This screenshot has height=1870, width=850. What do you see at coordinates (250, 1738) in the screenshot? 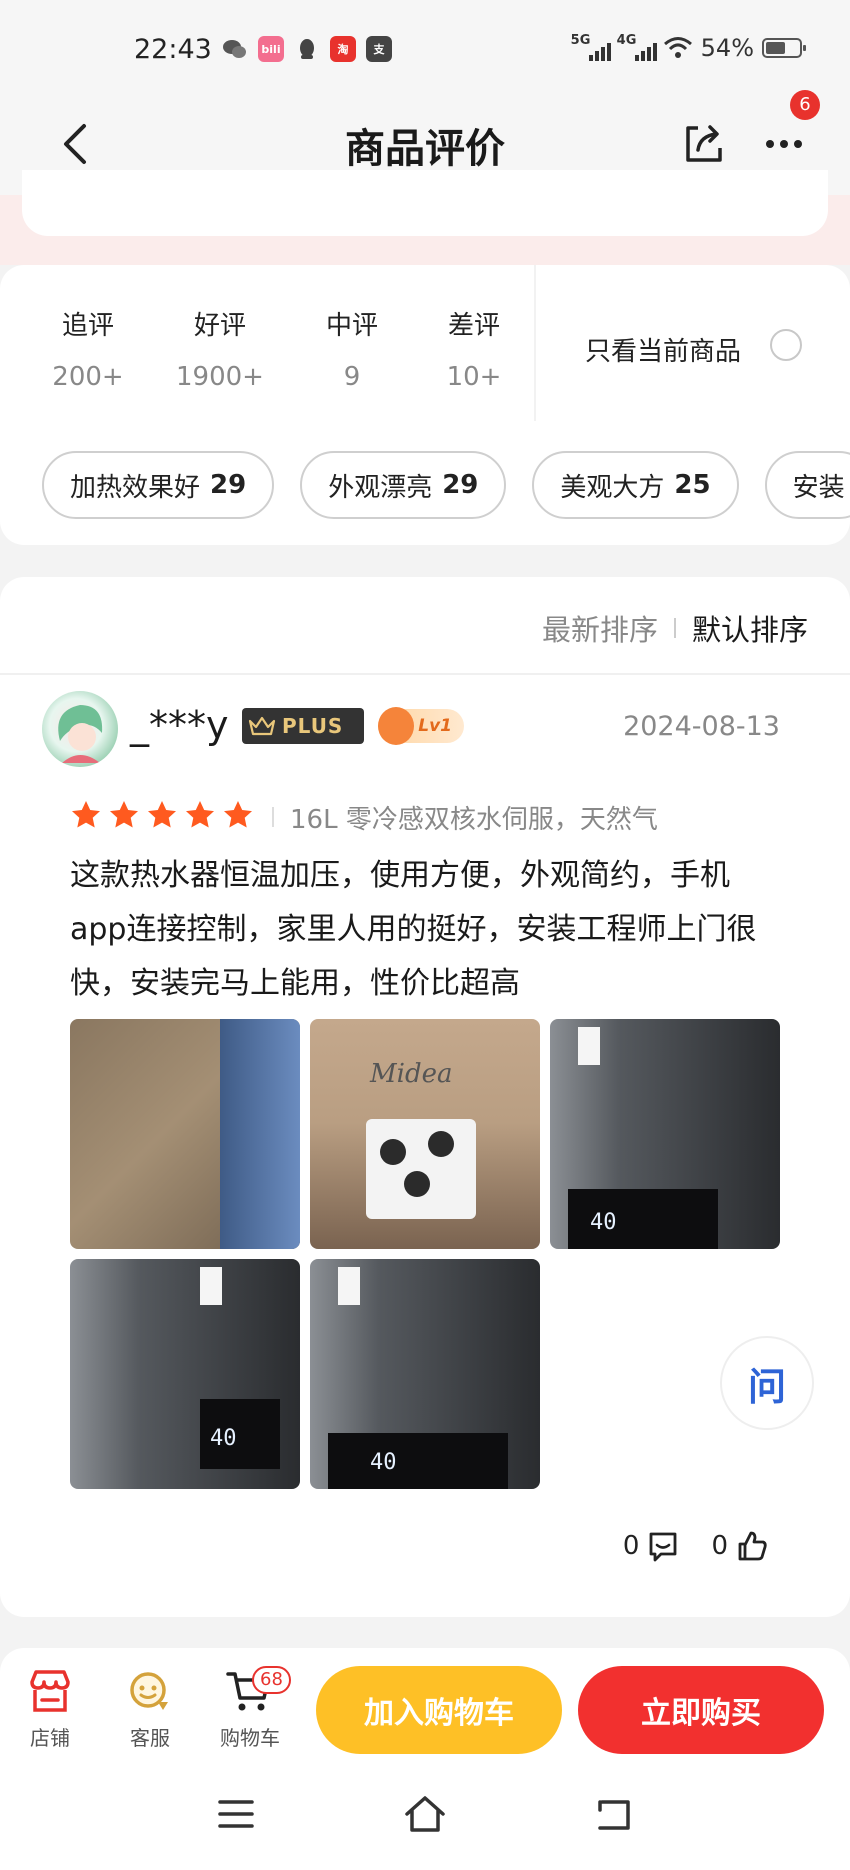
I see `cart-label: 购物车` at bounding box center [250, 1738].